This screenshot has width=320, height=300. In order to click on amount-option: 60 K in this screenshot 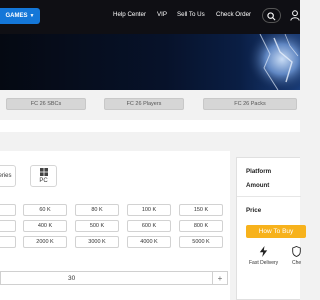, I will do `click(45, 210)`.